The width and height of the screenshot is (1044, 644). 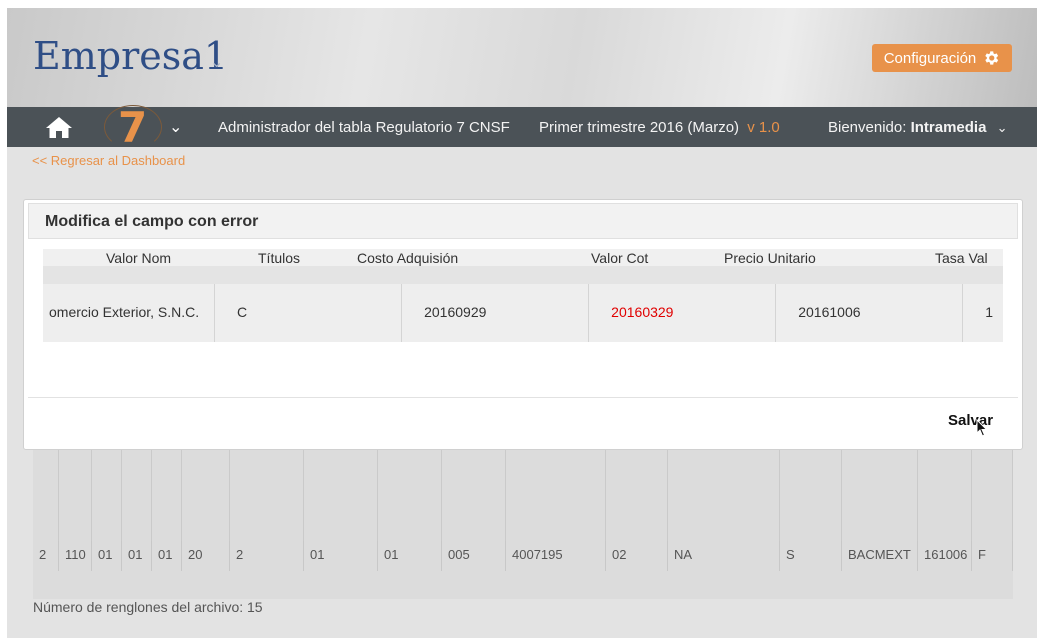 I want to click on row-count-label: Número de renglones del archivo: 15, so click(x=148, y=607).